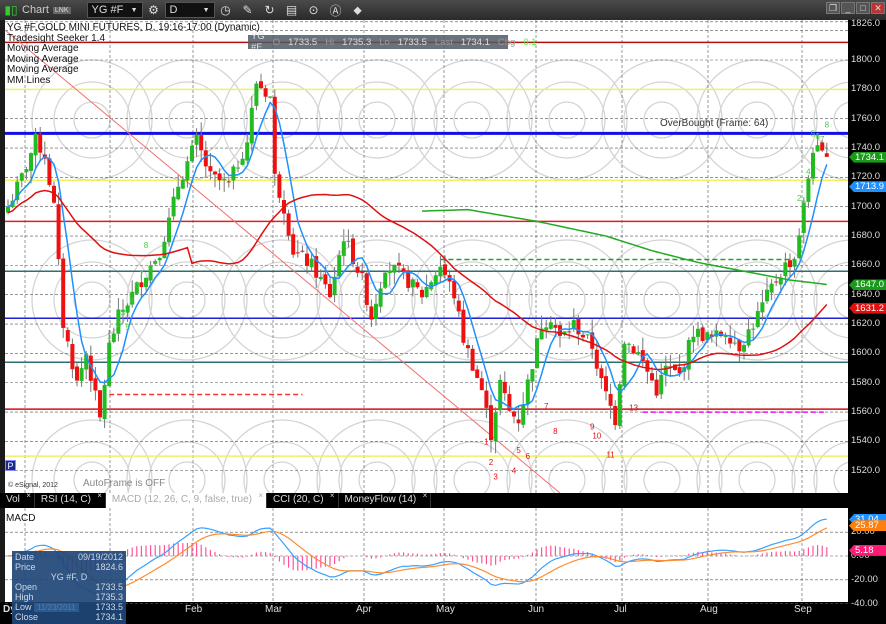  Describe the element at coordinates (714, 123) in the screenshot. I see `overbought-label: OverBought (Frame: 64)` at that location.